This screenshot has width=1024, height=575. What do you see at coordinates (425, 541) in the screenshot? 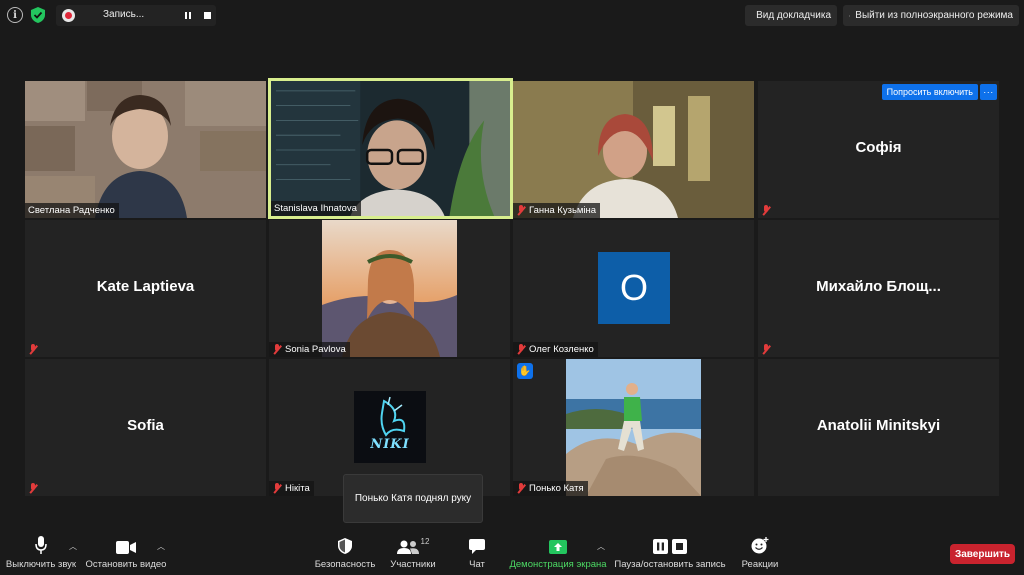
I see `participants-count: 12` at bounding box center [425, 541].